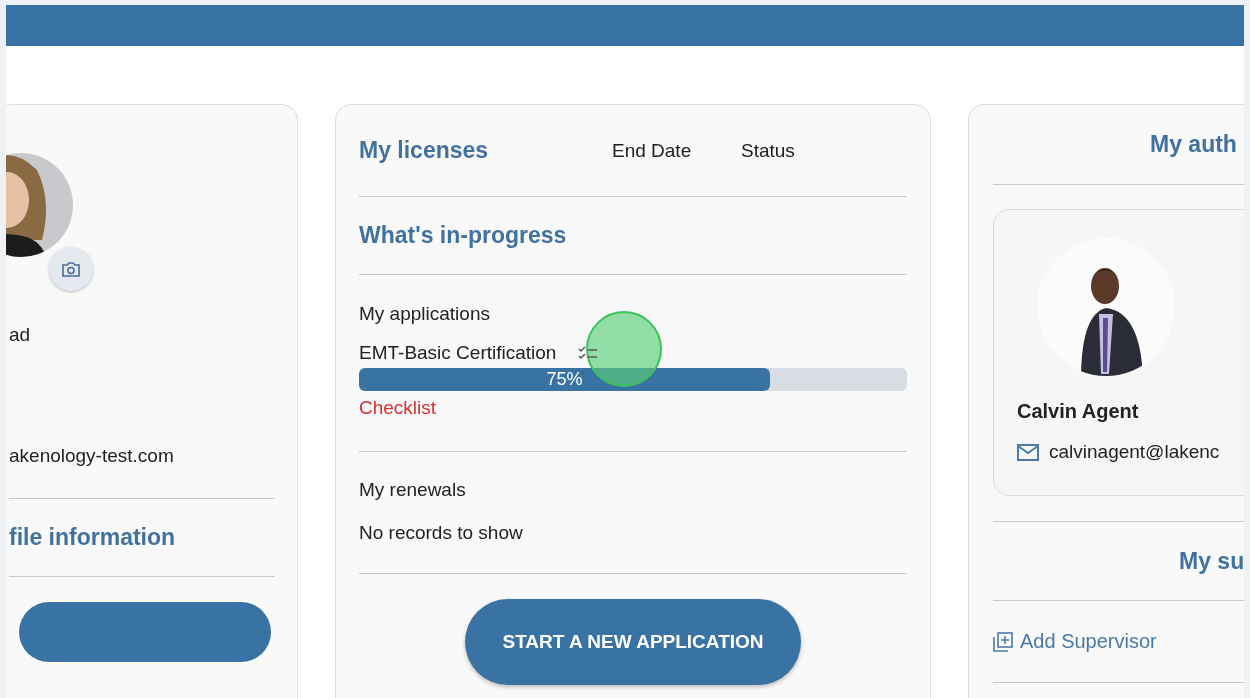 The width and height of the screenshot is (1250, 698). I want to click on mail-icon, so click(1028, 452).